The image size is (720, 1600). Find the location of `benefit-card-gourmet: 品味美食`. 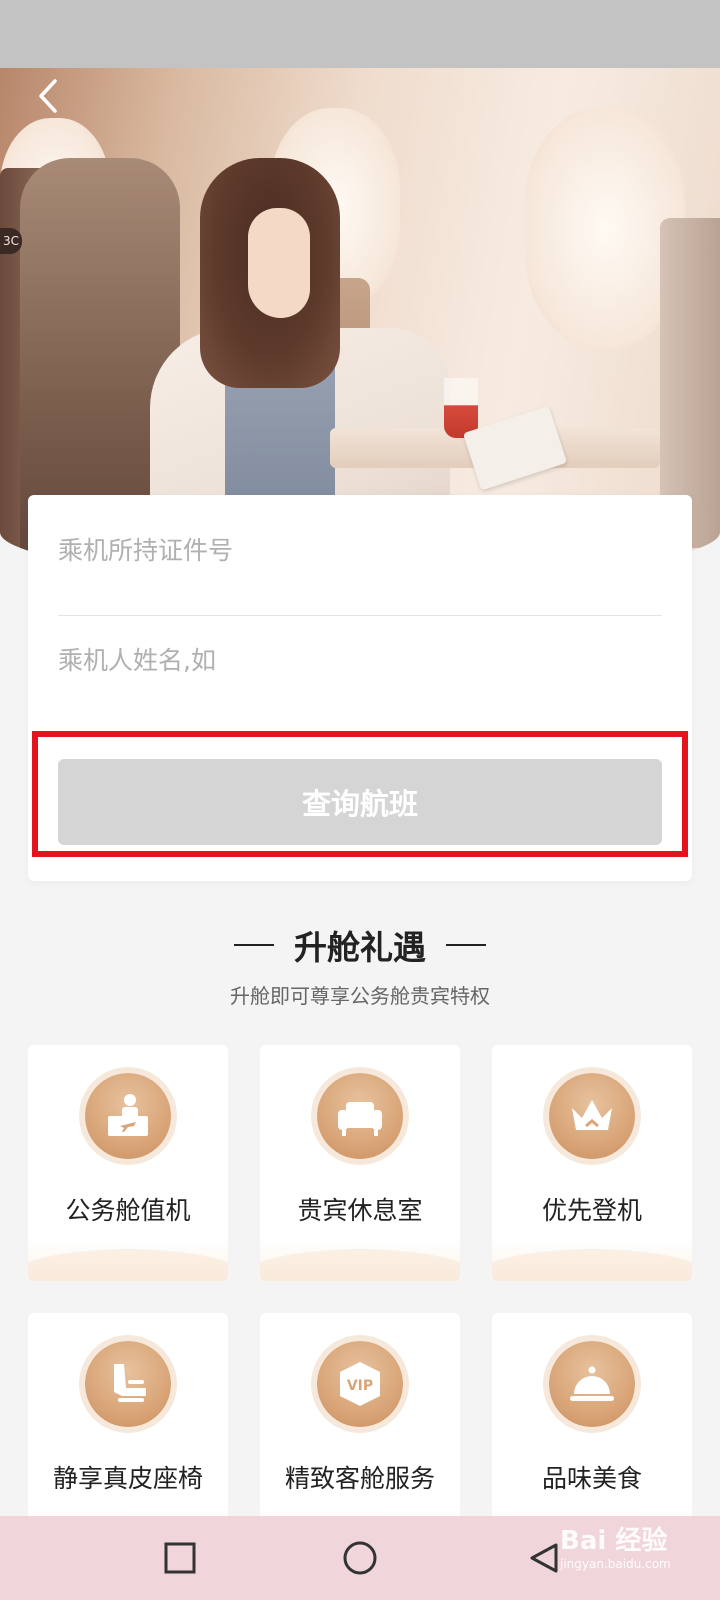

benefit-card-gourmet: 品味美食 is located at coordinates (592, 1431).